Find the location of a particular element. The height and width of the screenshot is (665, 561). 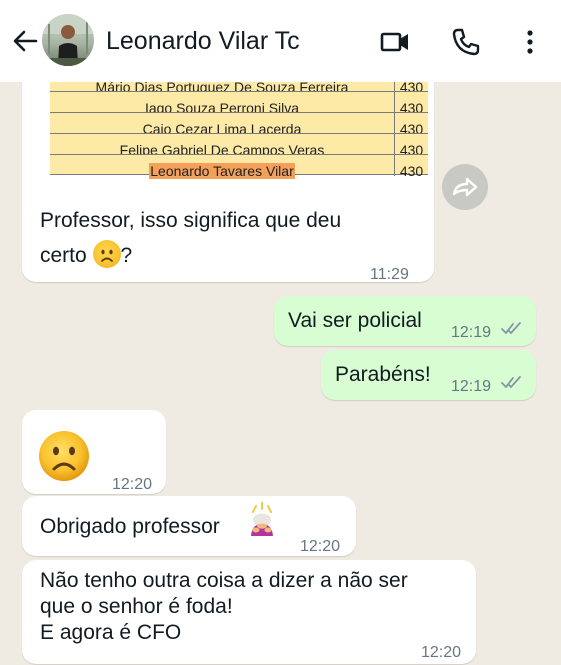

avatar-photo is located at coordinates (68, 40).